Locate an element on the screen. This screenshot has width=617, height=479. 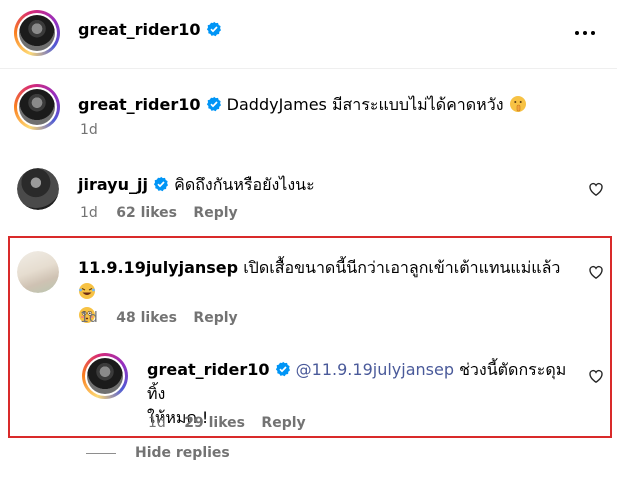
mention-link: @11.9.19julyjansep is located at coordinates (375, 369).